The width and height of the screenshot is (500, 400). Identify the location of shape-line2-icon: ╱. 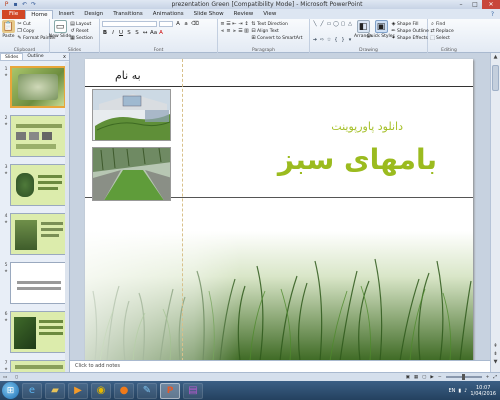
(322, 24).